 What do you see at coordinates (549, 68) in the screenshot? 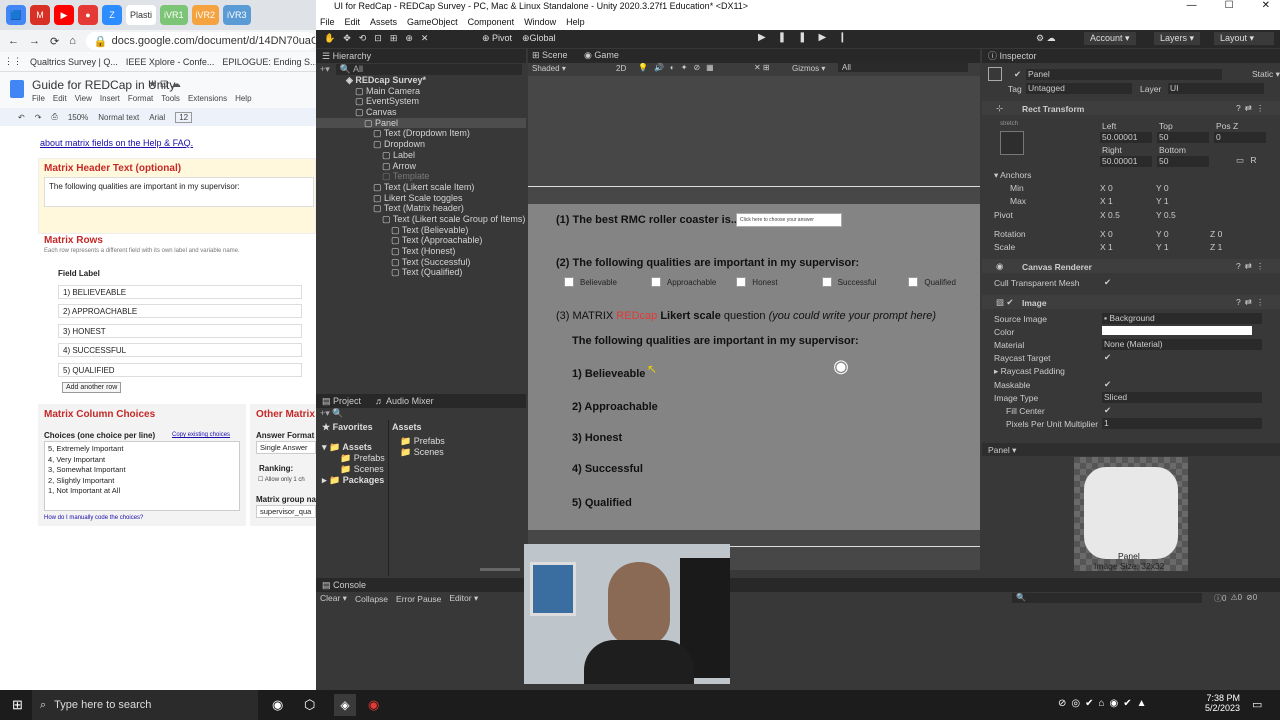
I see `shading-dropdown: Shaded ▾` at bounding box center [549, 68].